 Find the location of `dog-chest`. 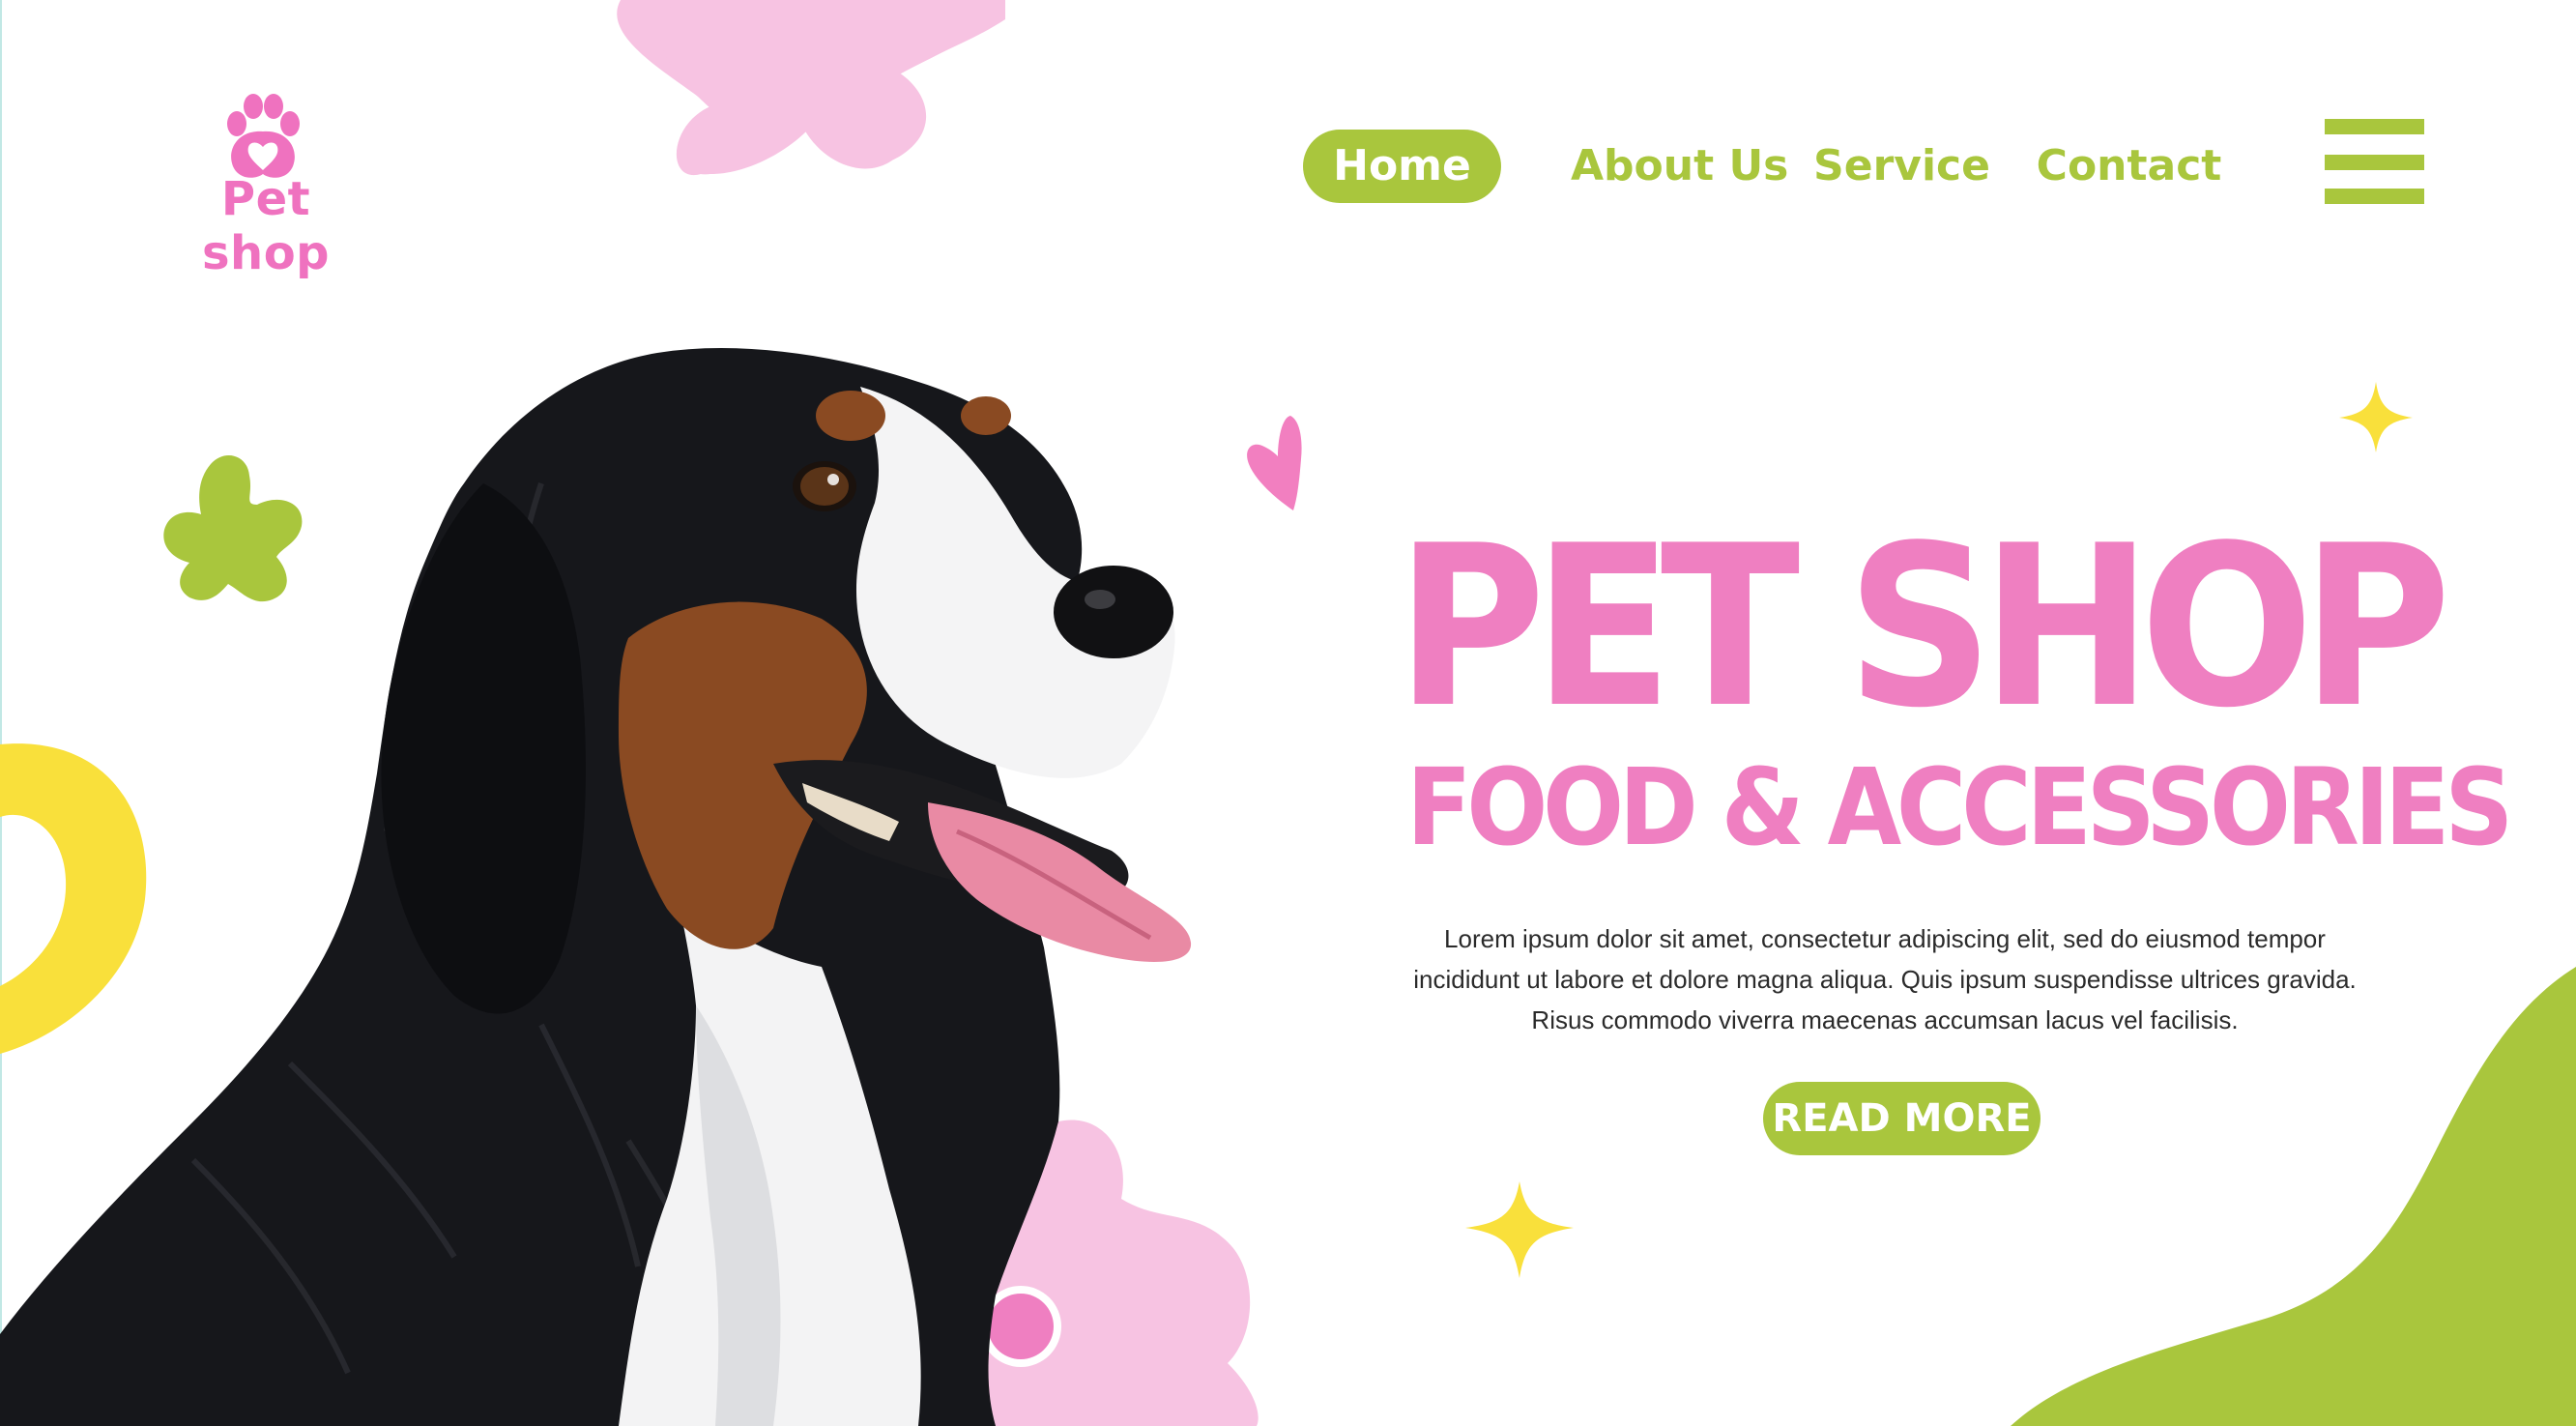

dog-chest is located at coordinates (770, 1157).